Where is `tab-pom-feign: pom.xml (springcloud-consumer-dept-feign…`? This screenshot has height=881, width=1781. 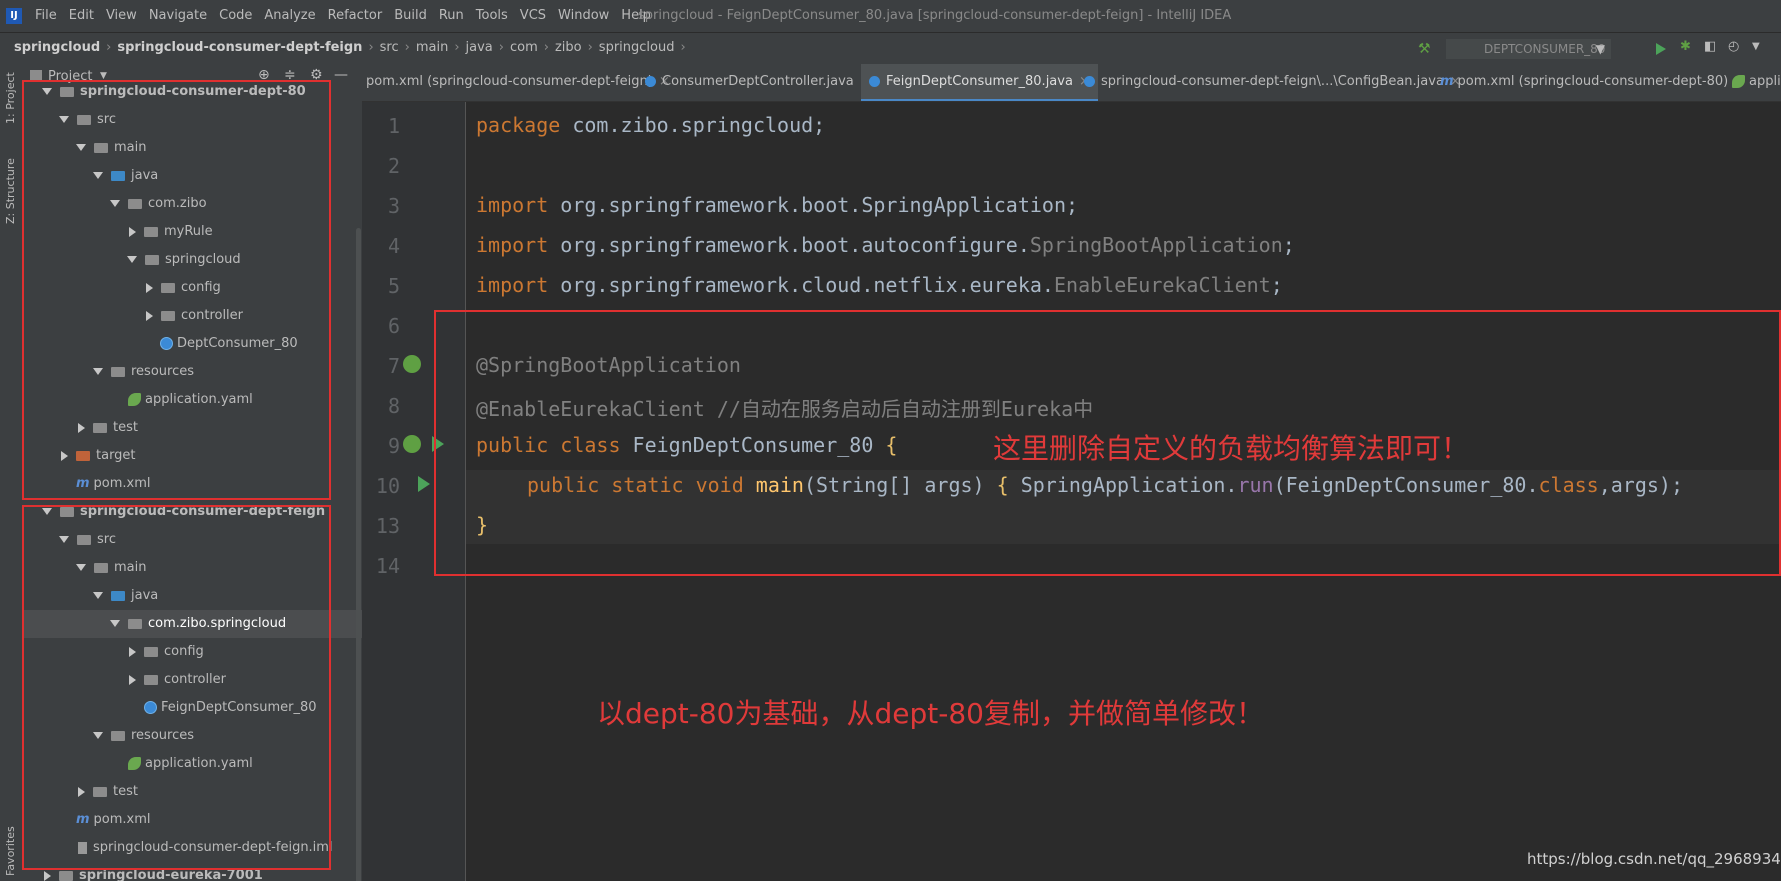
tab-pom-feign: pom.xml (springcloud-consumer-dept-feign… is located at coordinates (516, 82).